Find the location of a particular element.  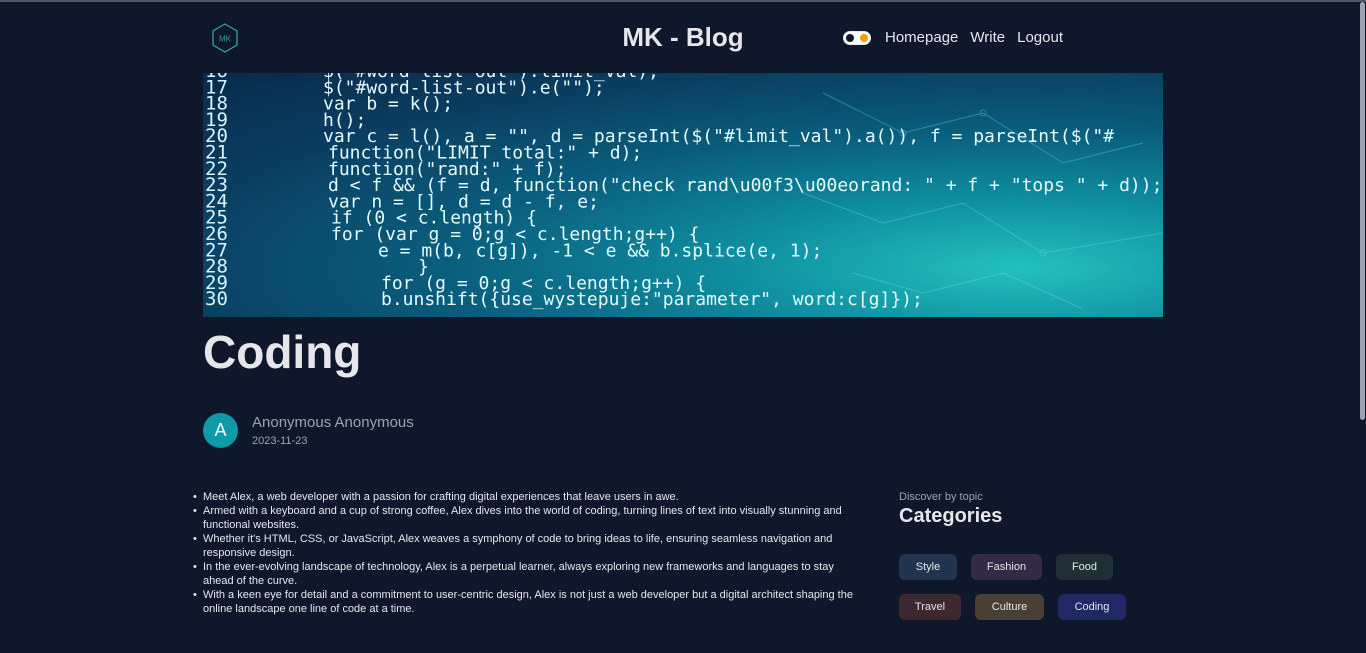

category-culture: Culture is located at coordinates (1009, 607).